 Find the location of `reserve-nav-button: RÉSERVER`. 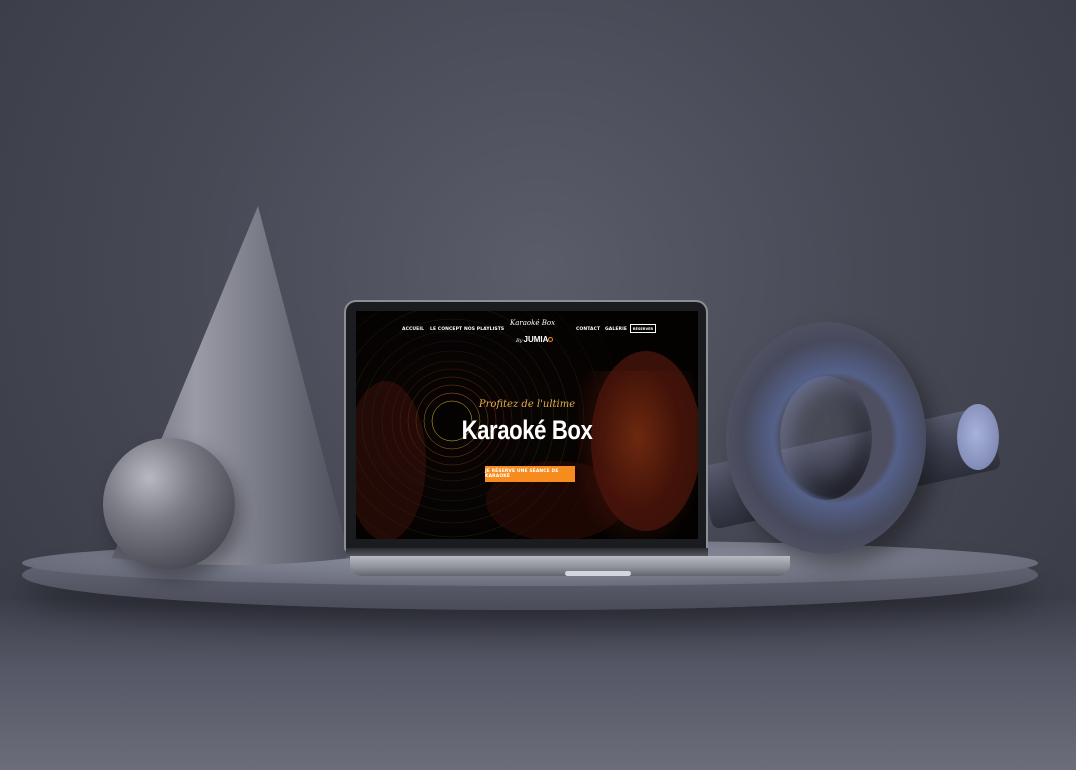

reserve-nav-button: RÉSERVER is located at coordinates (643, 328).